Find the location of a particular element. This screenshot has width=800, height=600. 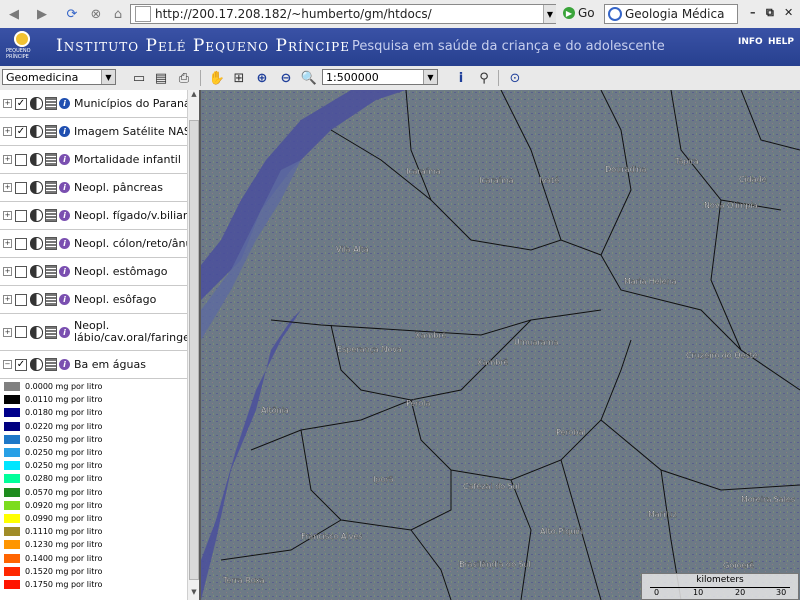

info-i-icon: i is located at coordinates (461, 78).